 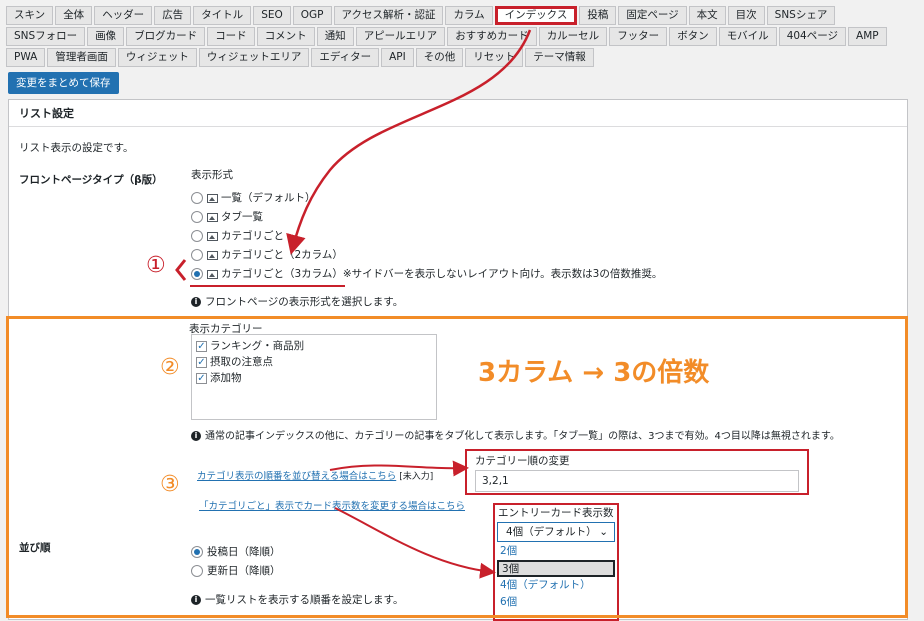 I want to click on arrow-to-order, so click(x=399, y=468).